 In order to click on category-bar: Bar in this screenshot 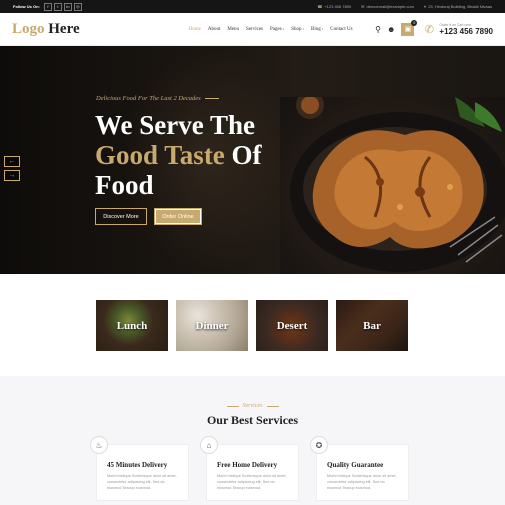, I will do `click(372, 325)`.